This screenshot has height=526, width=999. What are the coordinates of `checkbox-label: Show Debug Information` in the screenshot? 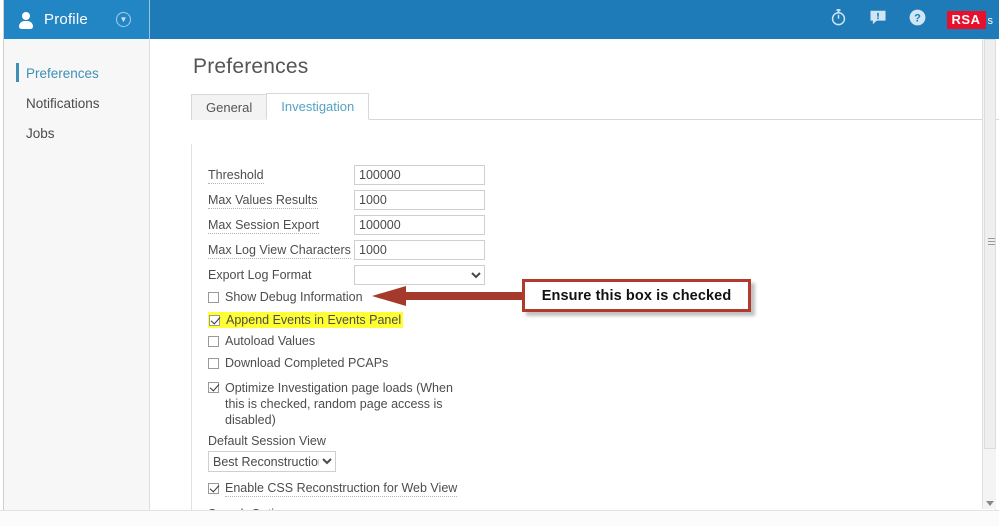 It's located at (294, 297).